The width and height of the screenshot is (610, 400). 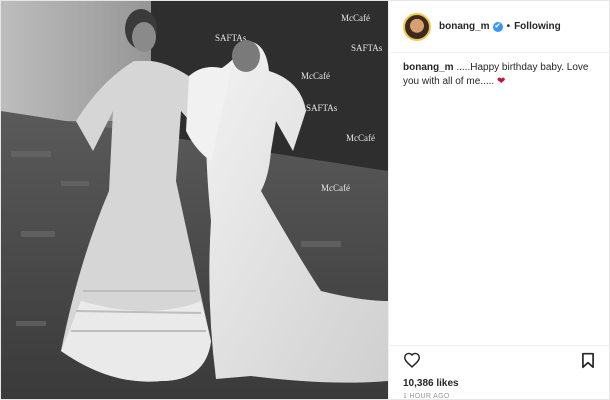 I want to click on following-button: Following, so click(x=537, y=26).